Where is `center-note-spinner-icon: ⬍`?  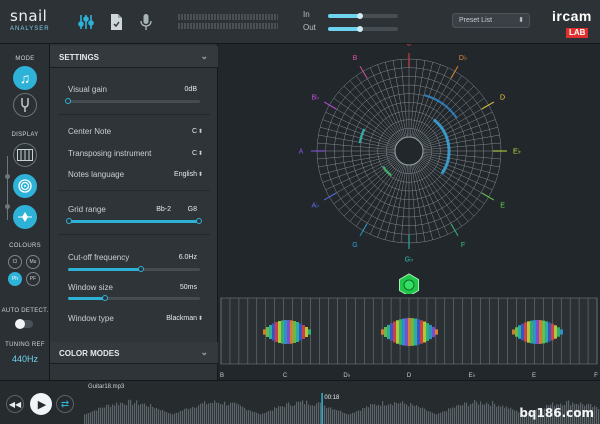 center-note-spinner-icon: ⬍ is located at coordinates (200, 131).